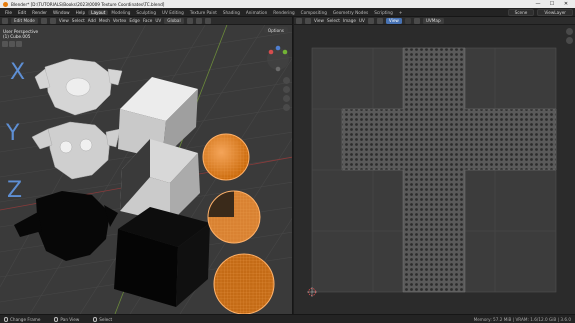 Image resolution: width=575 pixels, height=323 pixels. I want to click on vertex-select-icon, so click(43, 20).